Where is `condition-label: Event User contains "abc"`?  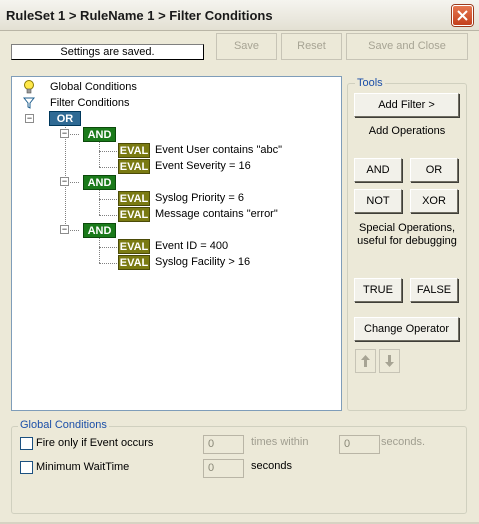 condition-label: Event User contains "abc" is located at coordinates (218, 150).